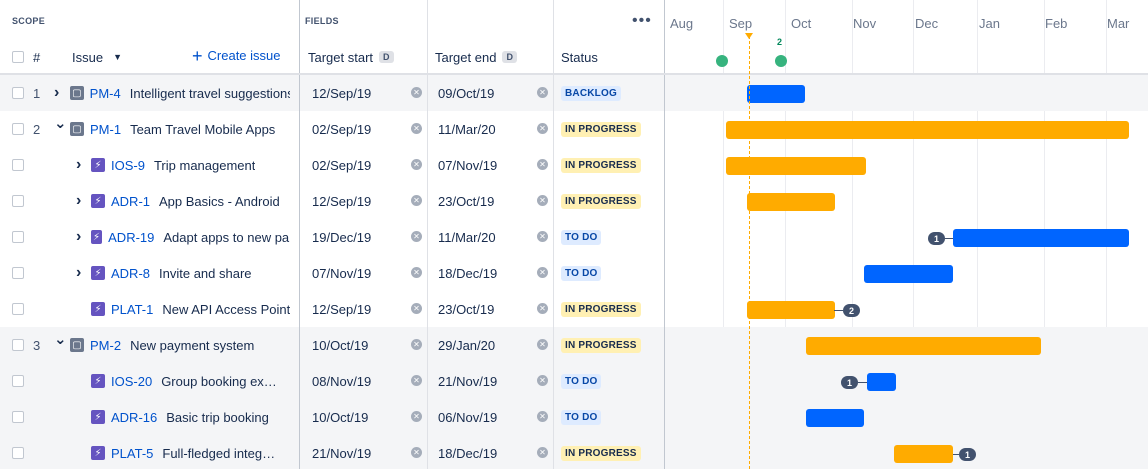 The height and width of the screenshot is (469, 1148). Describe the element at coordinates (351, 57) in the screenshot. I see `column-header-target-start: Target start D` at that location.